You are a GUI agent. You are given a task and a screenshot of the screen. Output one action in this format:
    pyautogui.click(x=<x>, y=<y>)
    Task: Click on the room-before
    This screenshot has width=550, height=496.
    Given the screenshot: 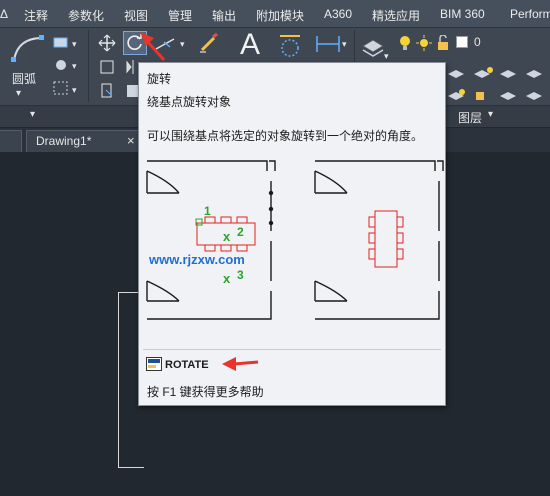 What is the action you would take?
    pyautogui.click(x=211, y=240)
    